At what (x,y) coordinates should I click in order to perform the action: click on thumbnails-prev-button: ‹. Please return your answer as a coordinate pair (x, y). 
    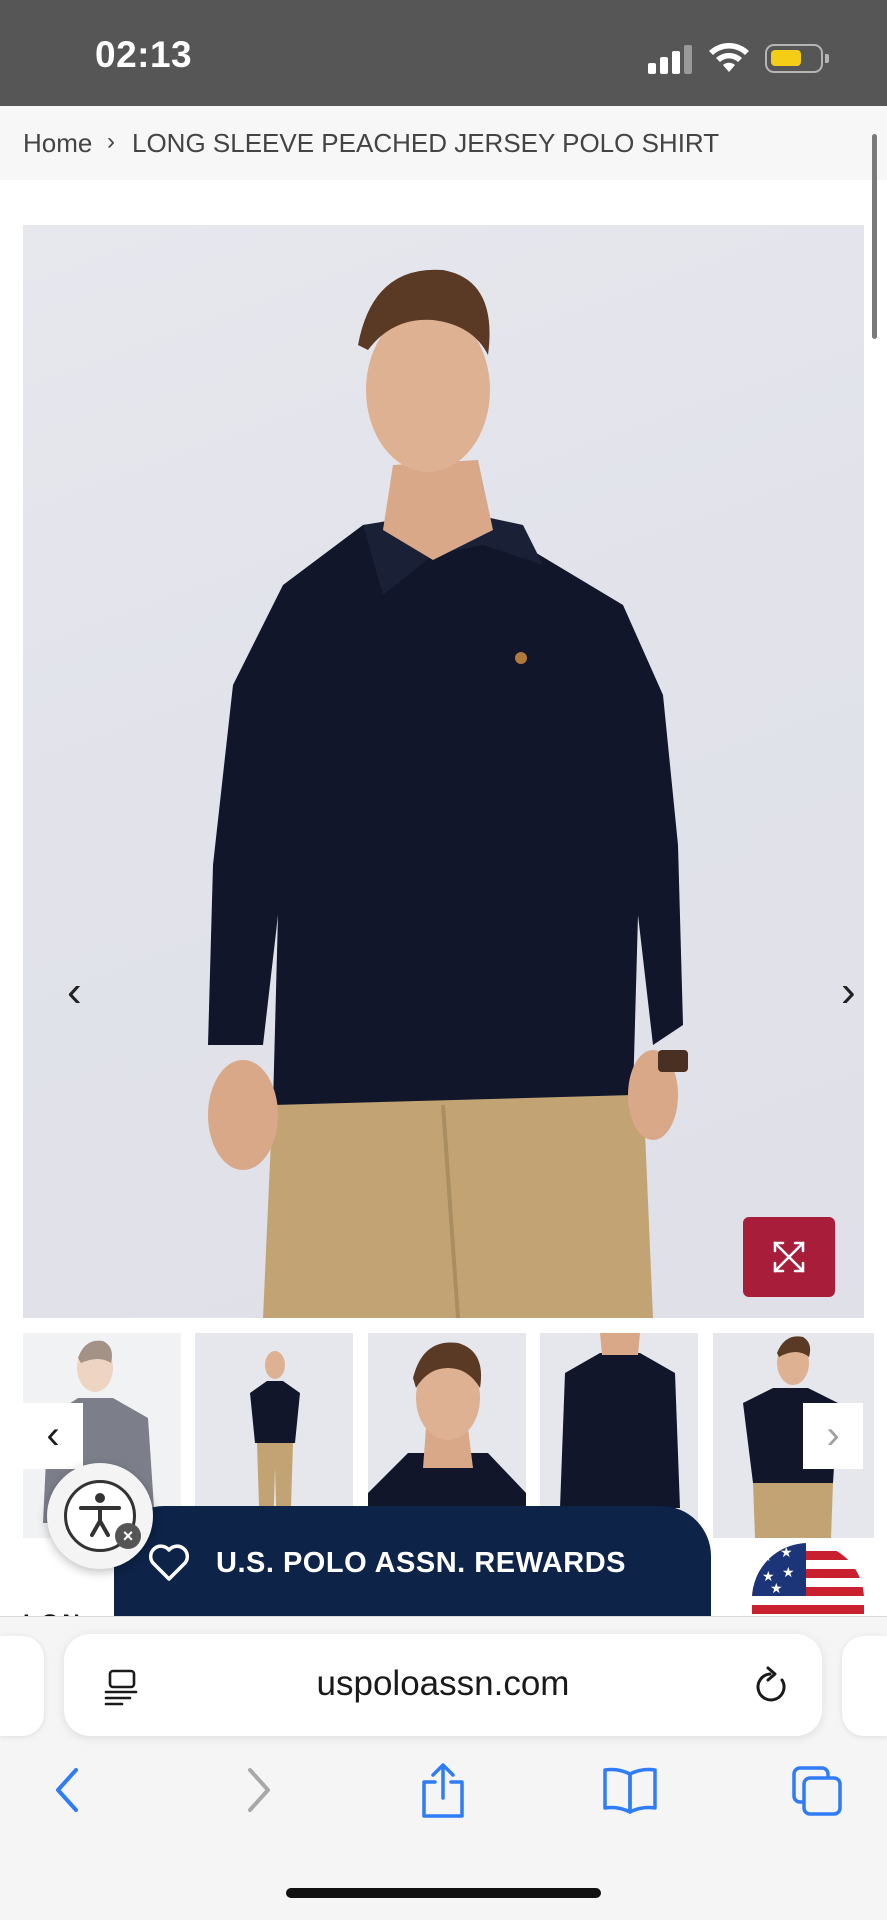
    Looking at the image, I should click on (53, 1436).